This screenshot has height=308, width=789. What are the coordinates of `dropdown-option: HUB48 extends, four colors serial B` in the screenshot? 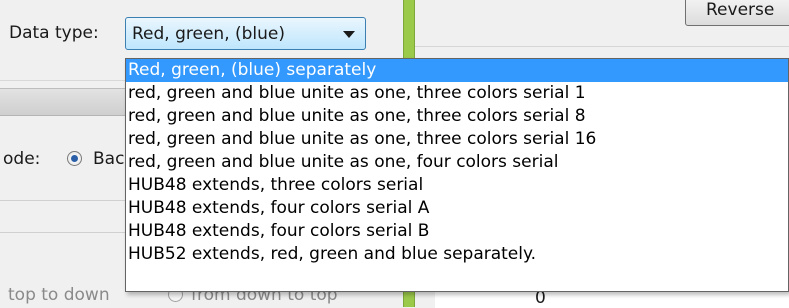 It's located at (457, 231).